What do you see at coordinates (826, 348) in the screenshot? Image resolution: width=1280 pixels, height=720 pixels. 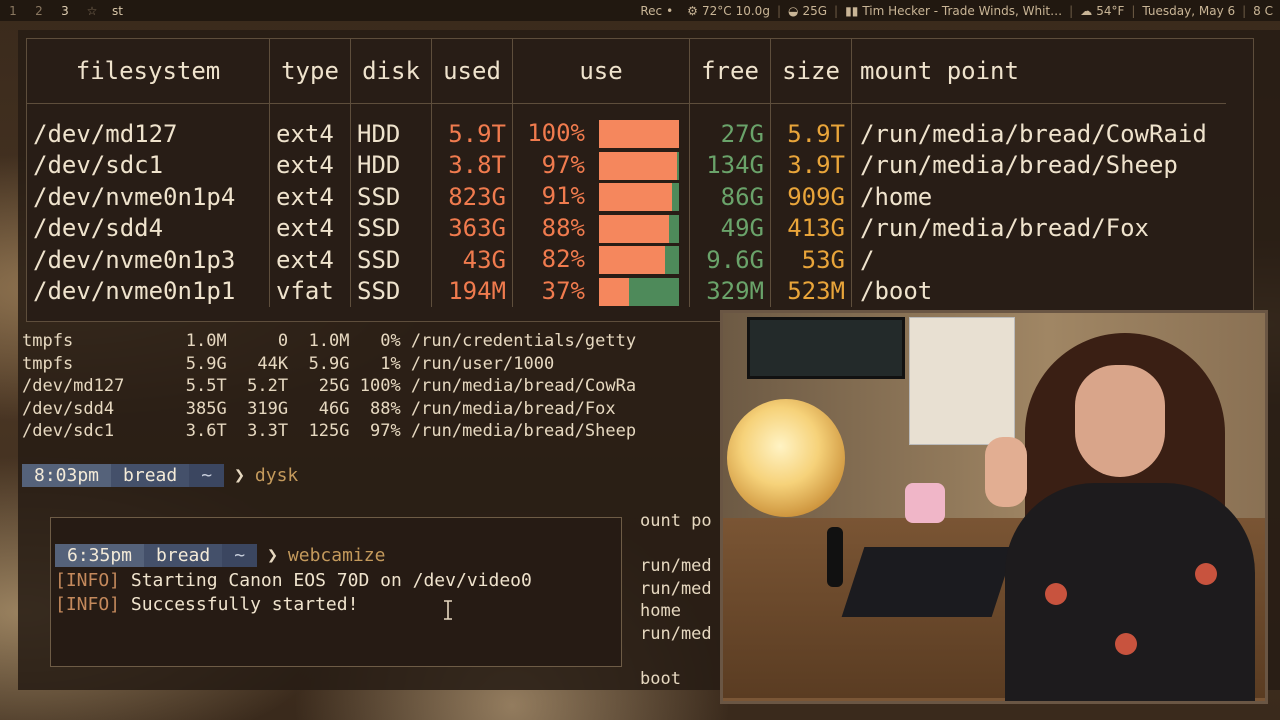 I see `webcam-monitor` at bounding box center [826, 348].